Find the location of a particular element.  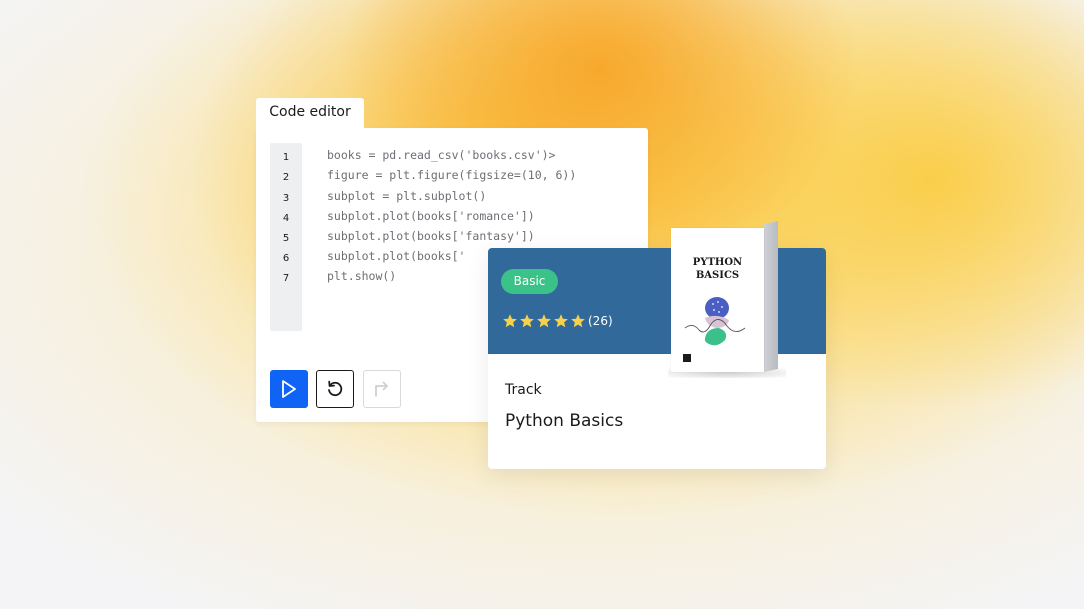

code-editor-tab: Code editor is located at coordinates (310, 114).